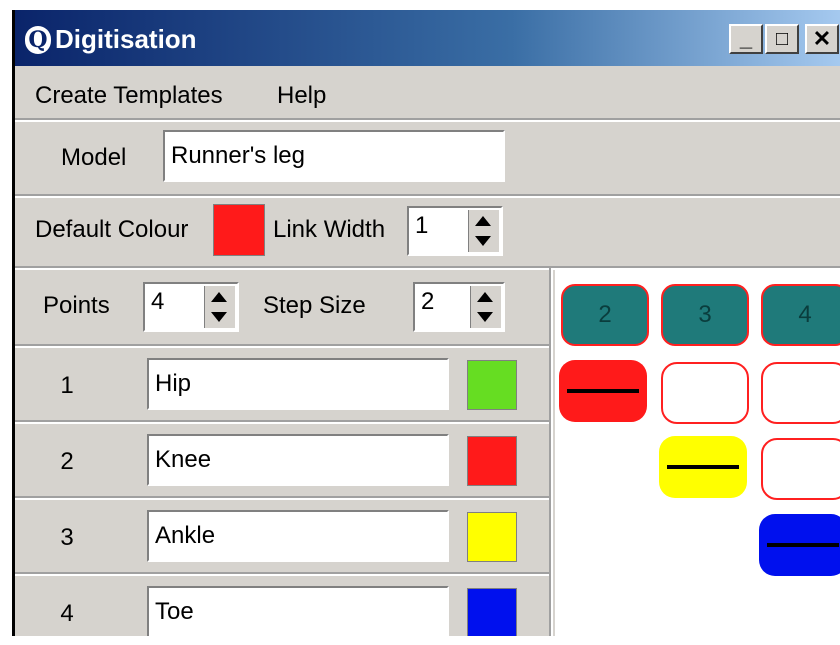  Describe the element at coordinates (427, 93) in the screenshot. I see `menu-bar: Create Templates Help` at that location.